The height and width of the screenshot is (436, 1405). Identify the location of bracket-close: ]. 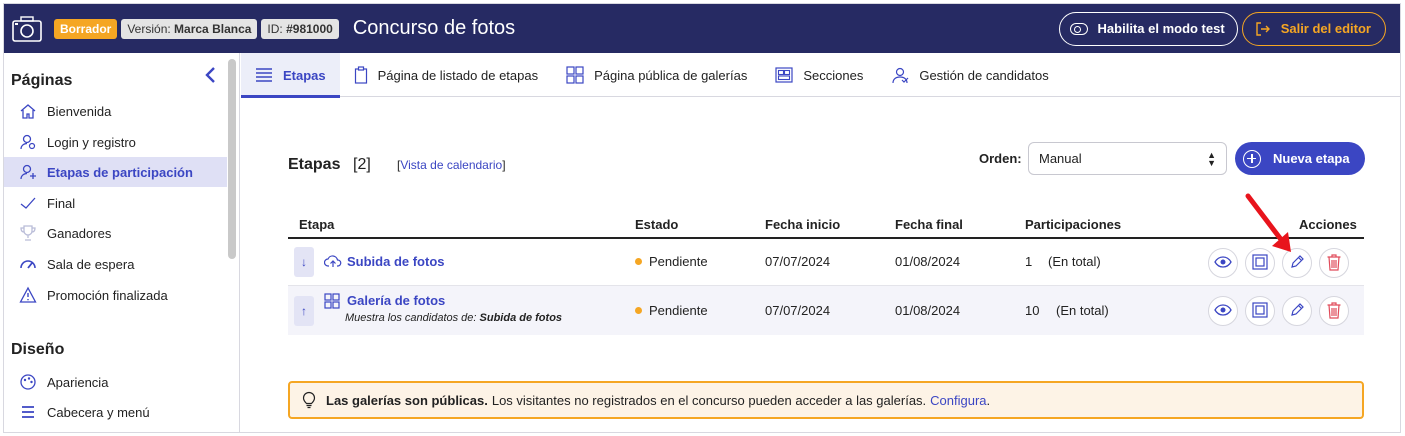
(504, 165).